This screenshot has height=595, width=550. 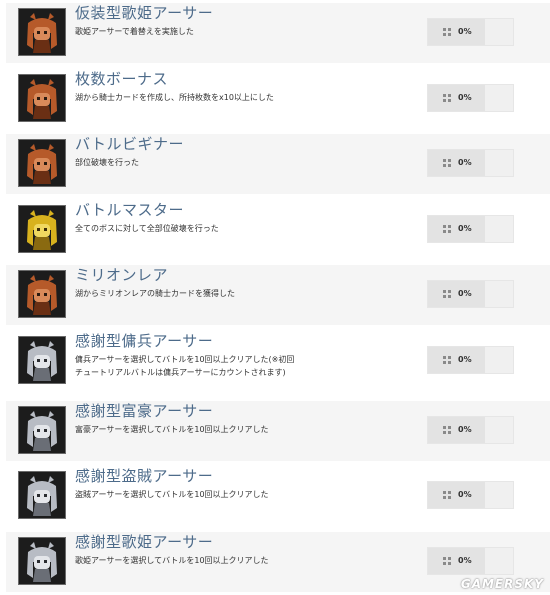 What do you see at coordinates (144, 341) in the screenshot?
I see `achievement-title: 感謝型傭兵アーサー` at bounding box center [144, 341].